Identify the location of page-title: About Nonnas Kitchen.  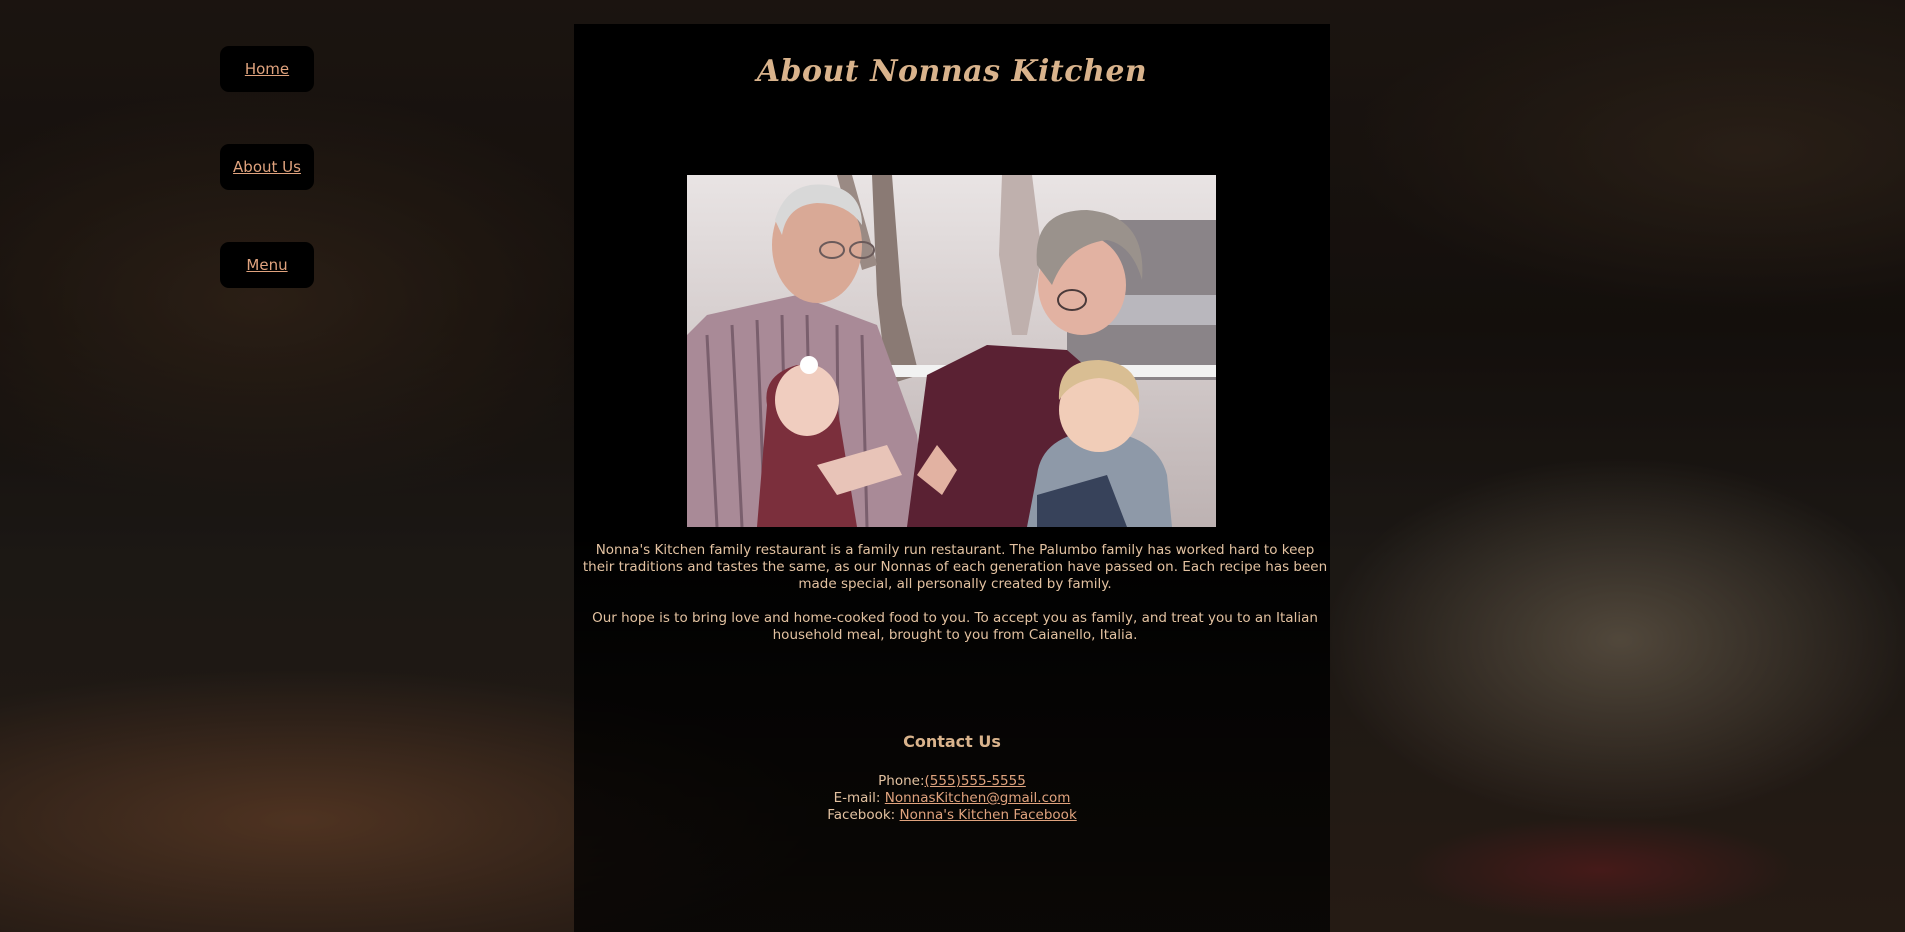
(952, 71).